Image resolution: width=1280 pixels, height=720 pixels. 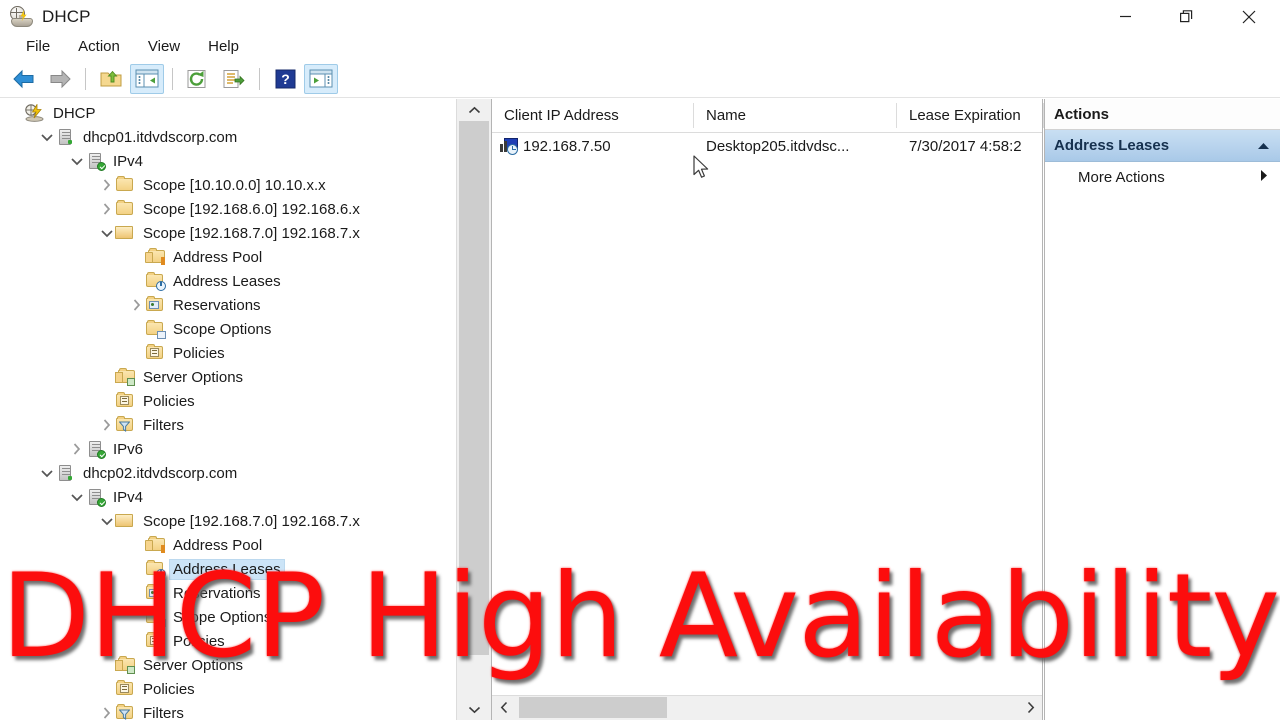 What do you see at coordinates (228, 185) in the screenshot?
I see `tree-item-scope-10-10-0-0-10-10-x-x: Scope [10.10.0.0] 10.10.x.x` at bounding box center [228, 185].